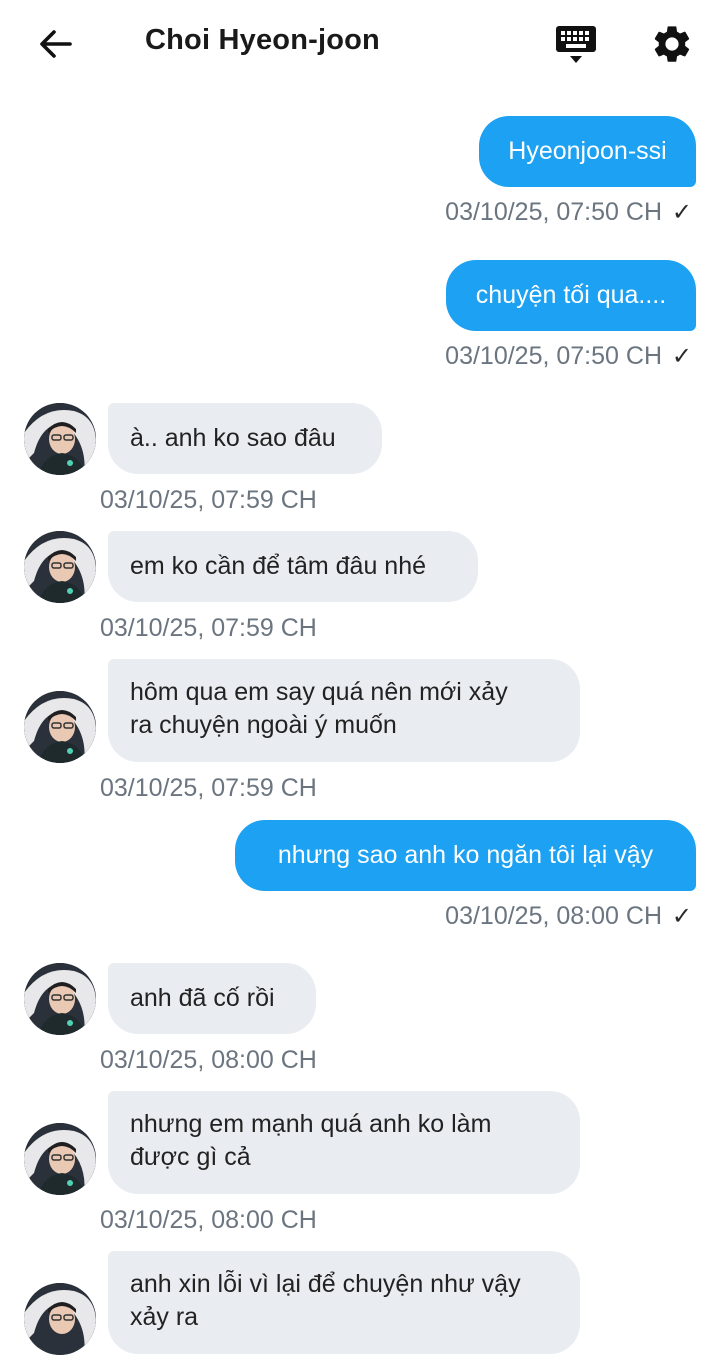 Image resolution: width=720 pixels, height=1355 pixels. I want to click on keyboard-icon, so click(576, 44).